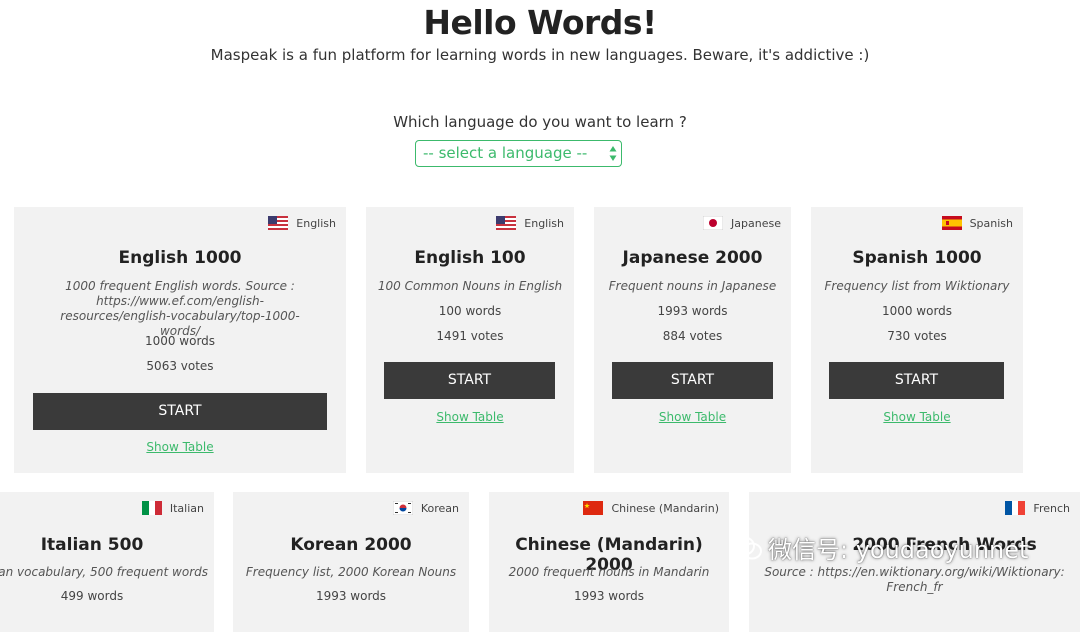 The height and width of the screenshot is (632, 1080). I want to click on card-title: Italian 500, so click(92, 545).